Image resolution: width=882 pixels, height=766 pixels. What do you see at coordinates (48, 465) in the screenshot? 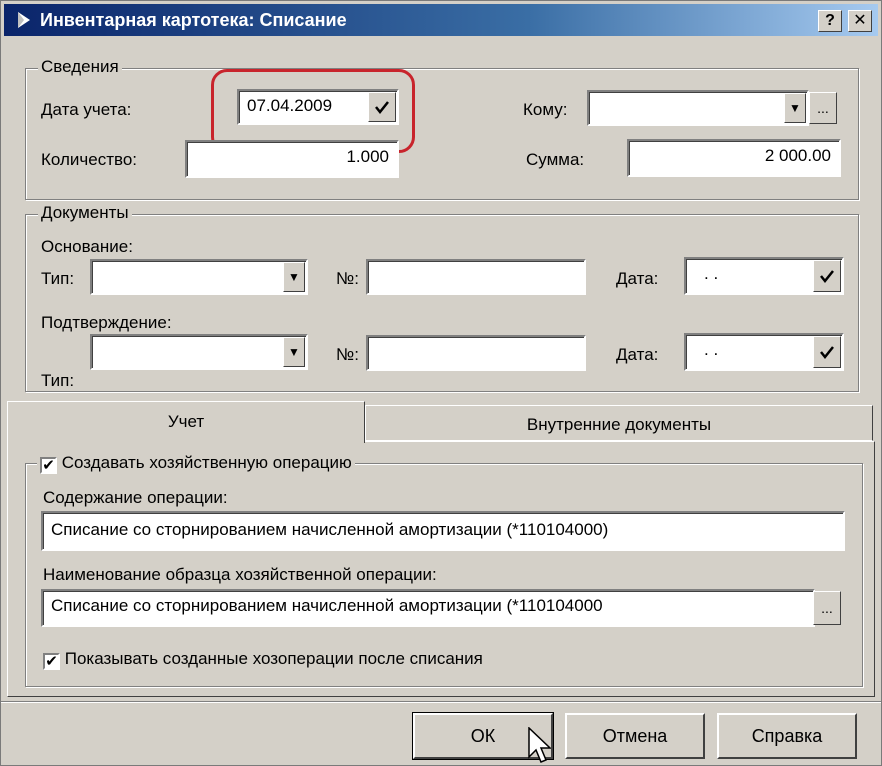
I see `create-op-checkbox: ✔` at bounding box center [48, 465].